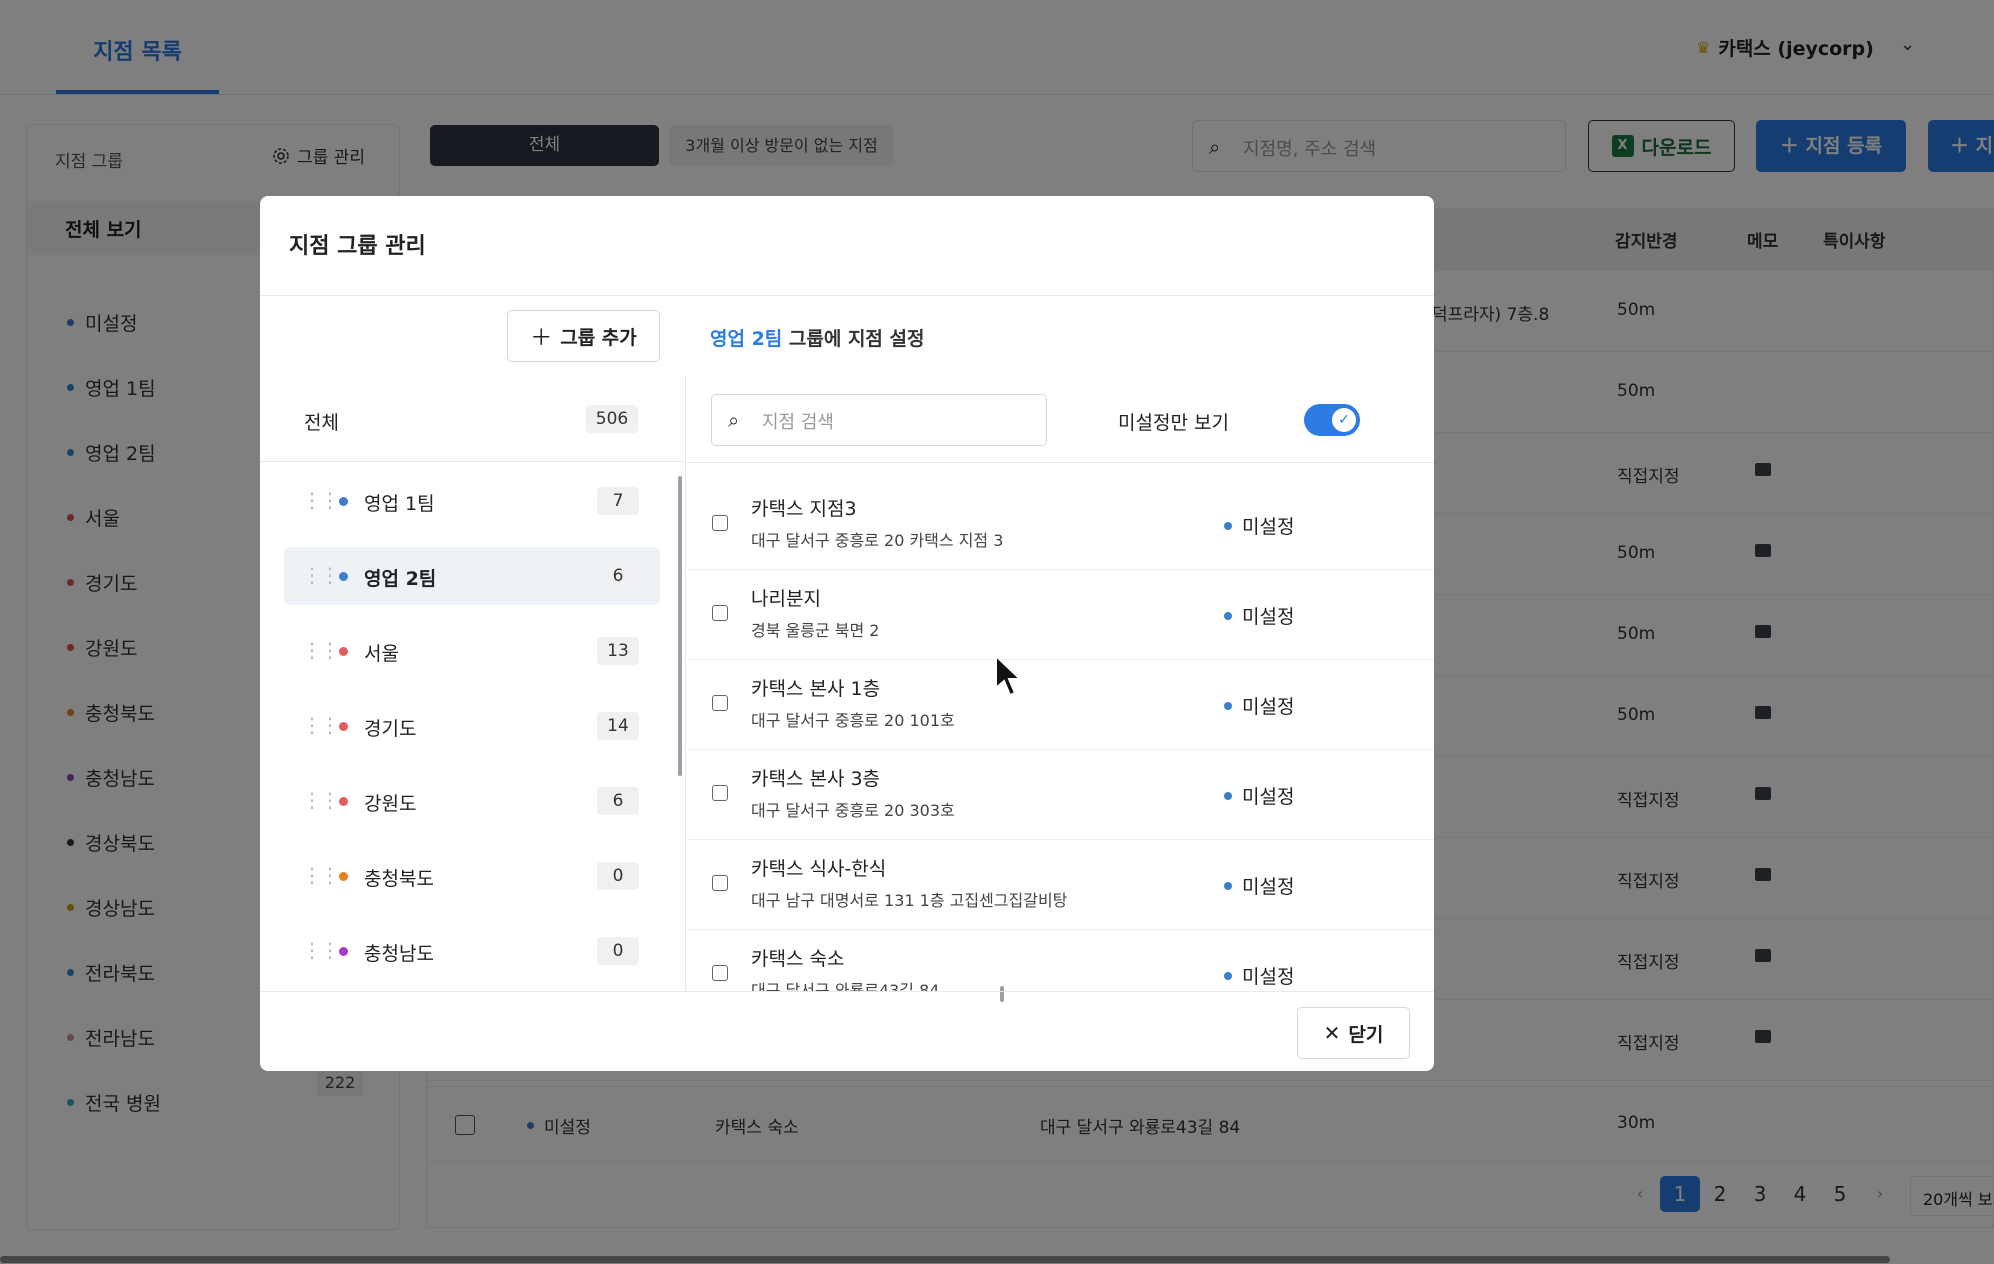  What do you see at coordinates (618, 501) in the screenshot?
I see `group-count: 7` at bounding box center [618, 501].